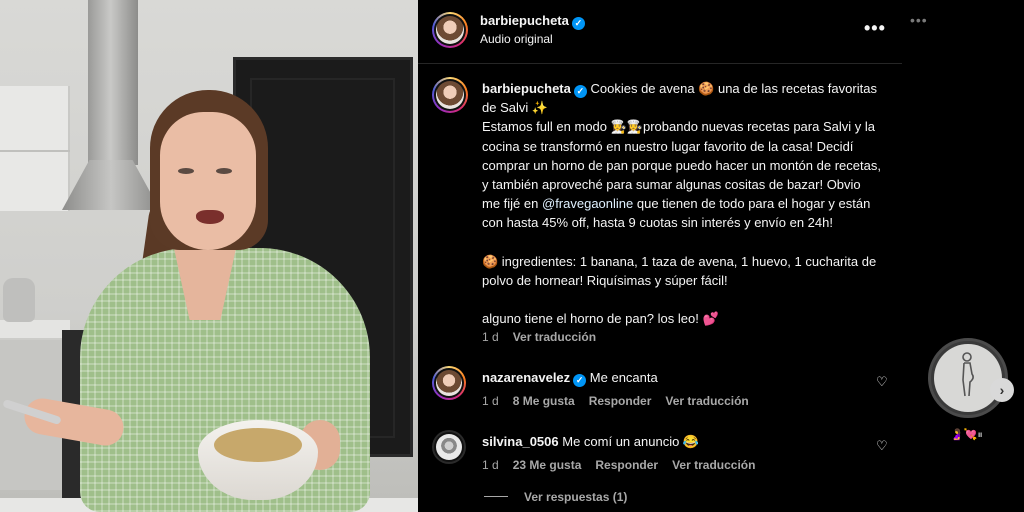 The image size is (1024, 512). I want to click on caption-question: alguno tiene el horno de pan? los leo! 💕, so click(600, 319).